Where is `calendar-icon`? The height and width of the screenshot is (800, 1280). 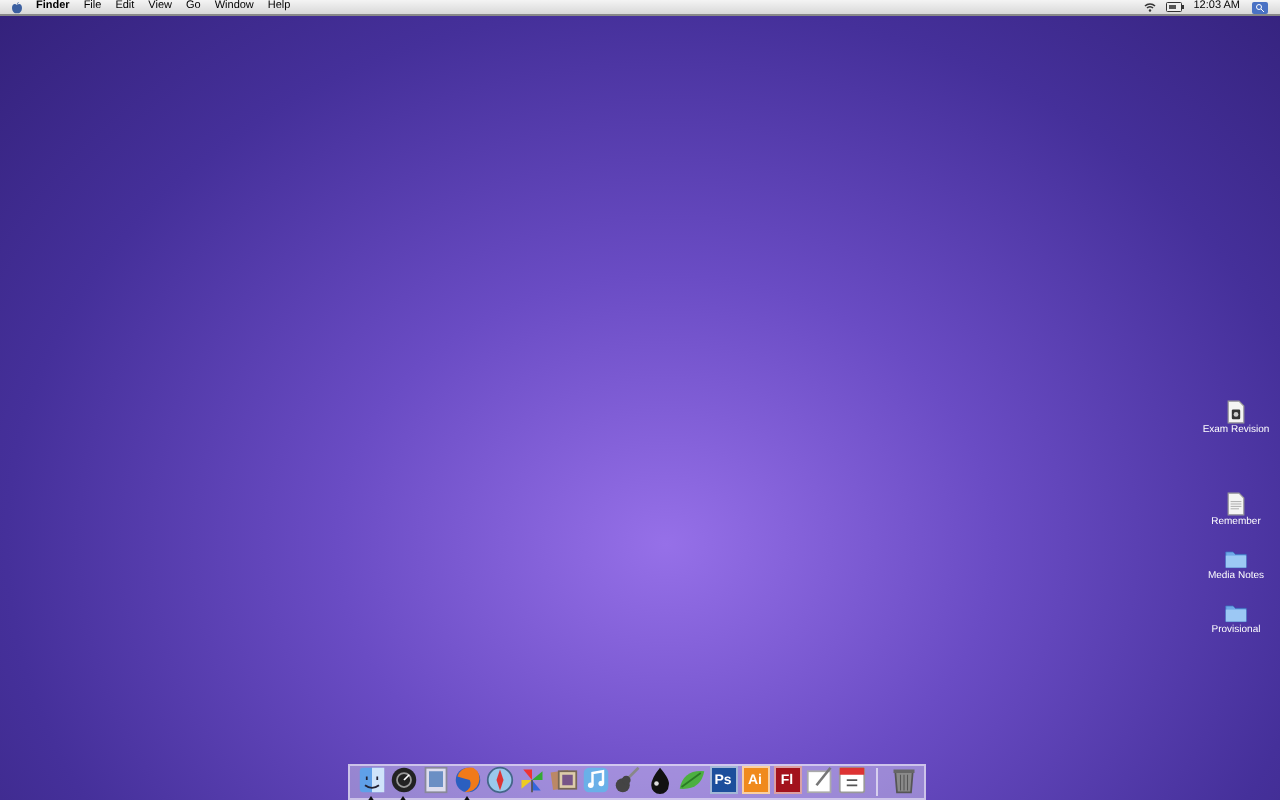
calendar-icon is located at coordinates (851, 780).